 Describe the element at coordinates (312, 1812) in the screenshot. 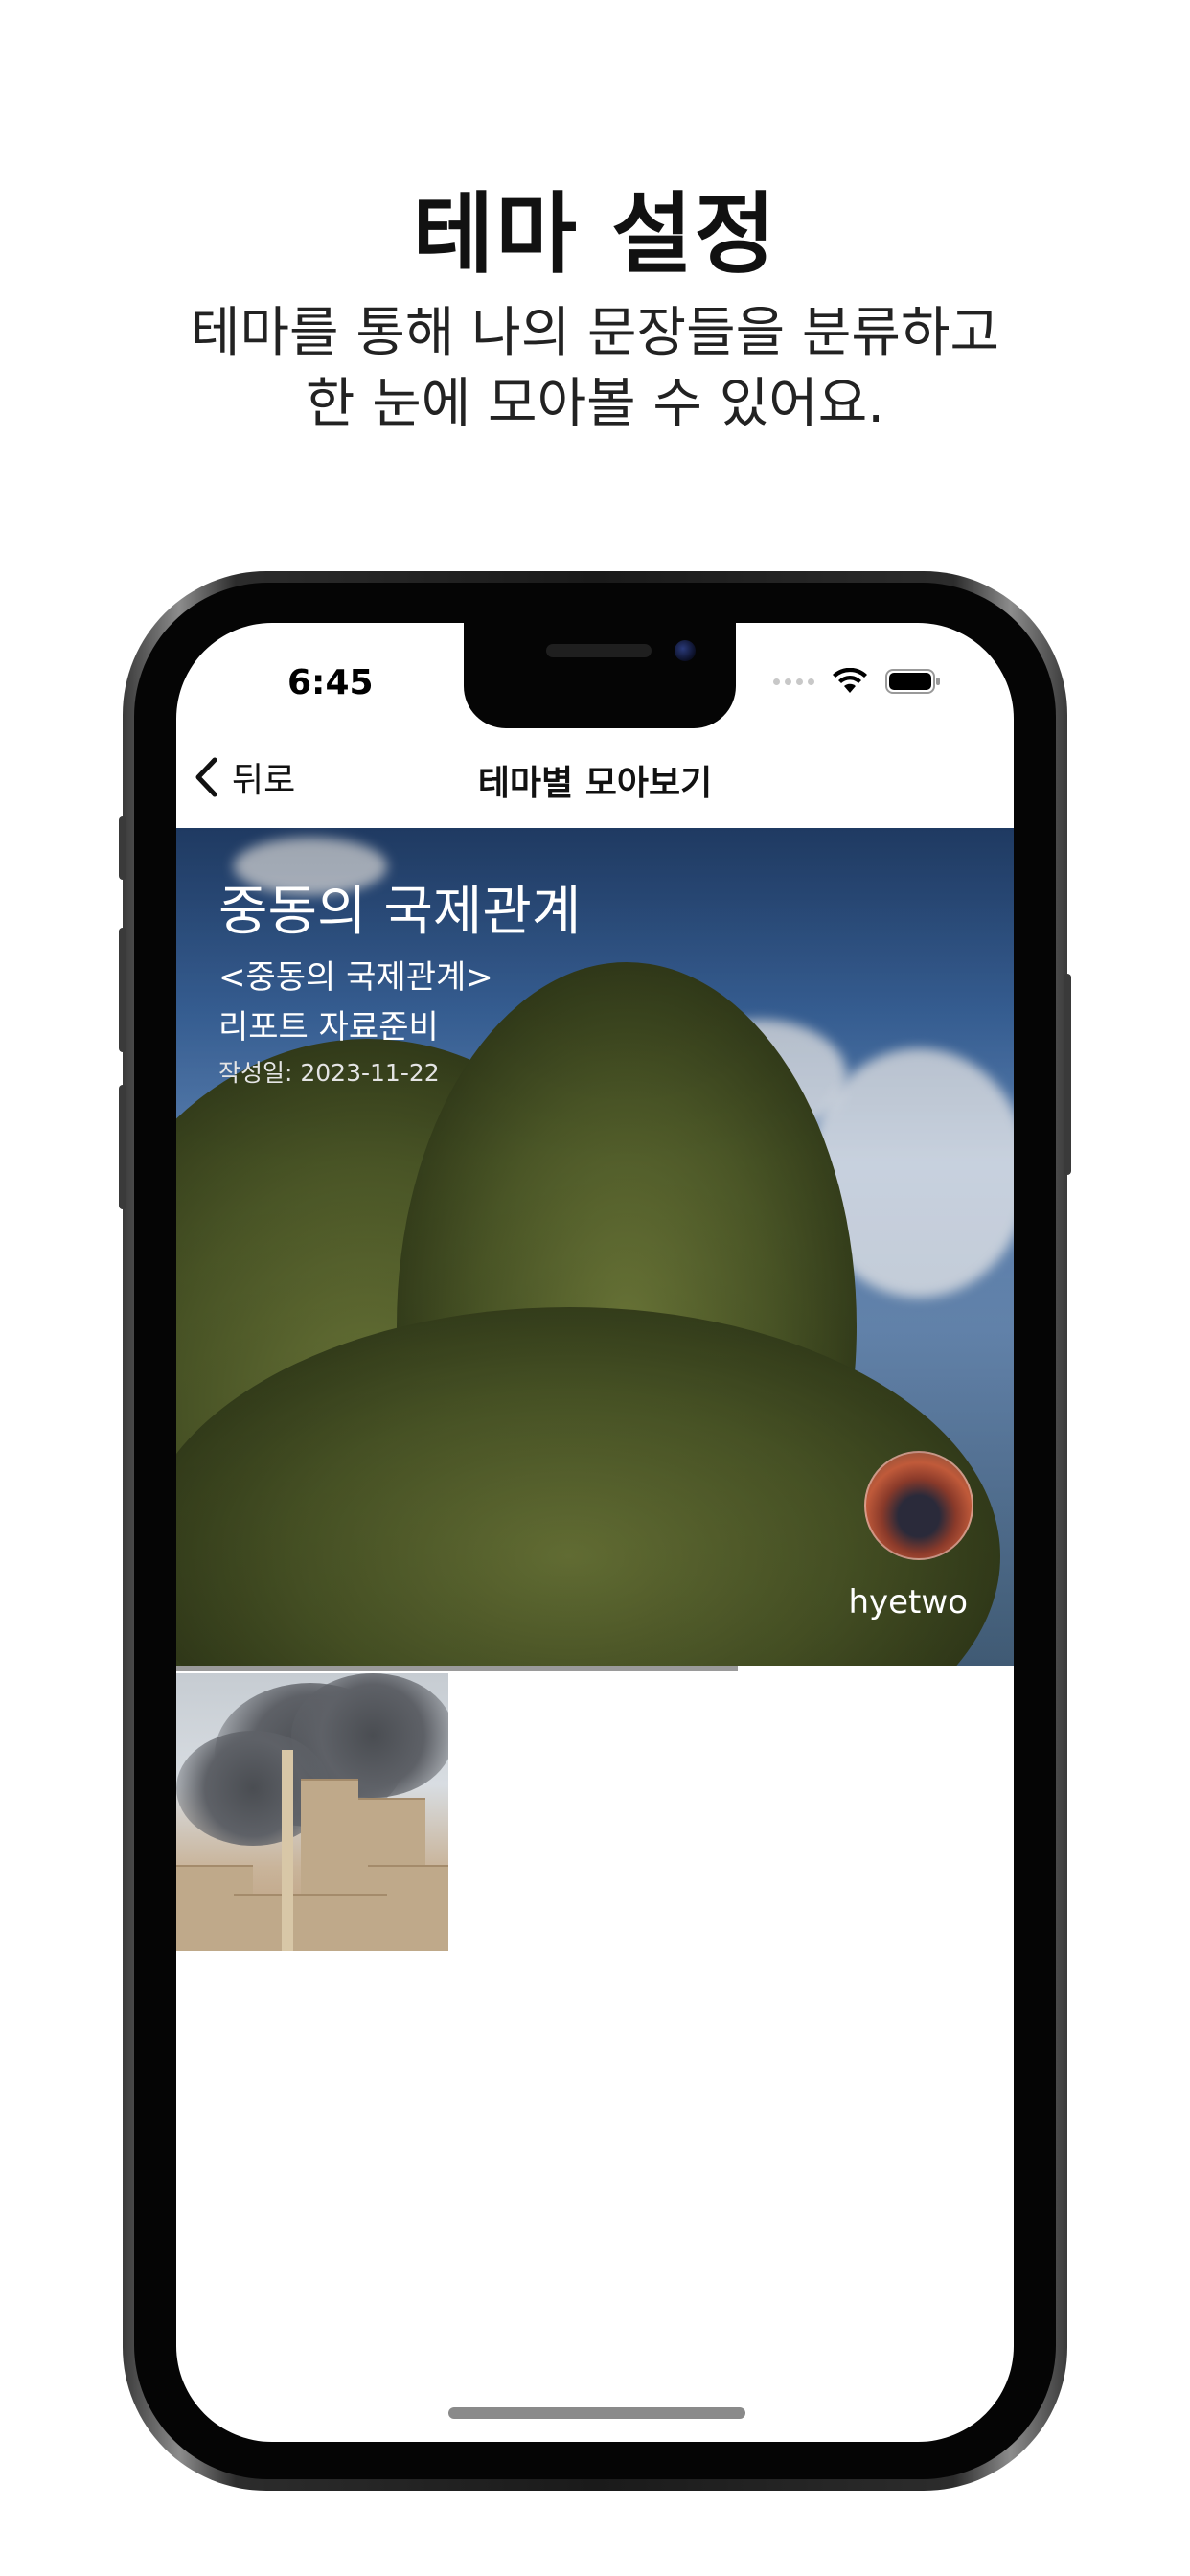

I see `entry-thumbnail` at that location.